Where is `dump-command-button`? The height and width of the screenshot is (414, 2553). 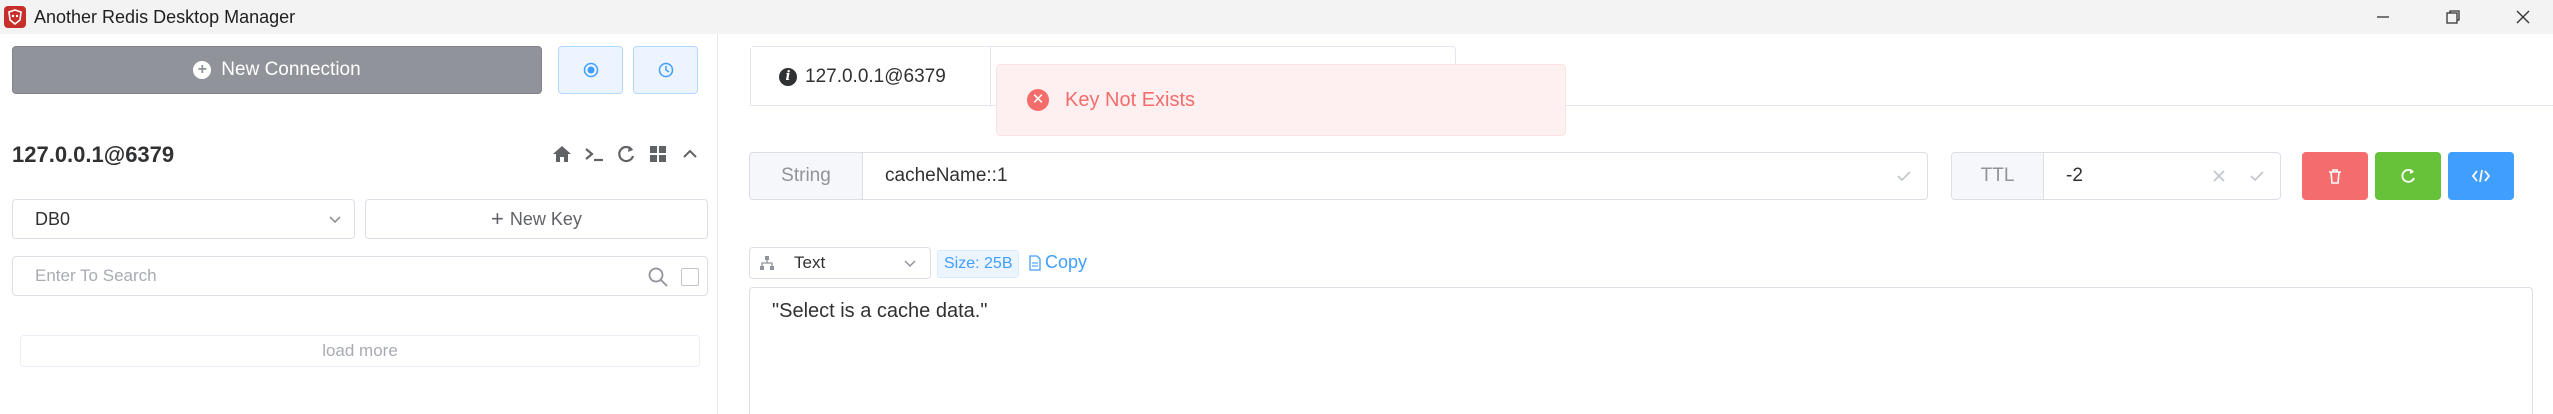 dump-command-button is located at coordinates (2481, 176).